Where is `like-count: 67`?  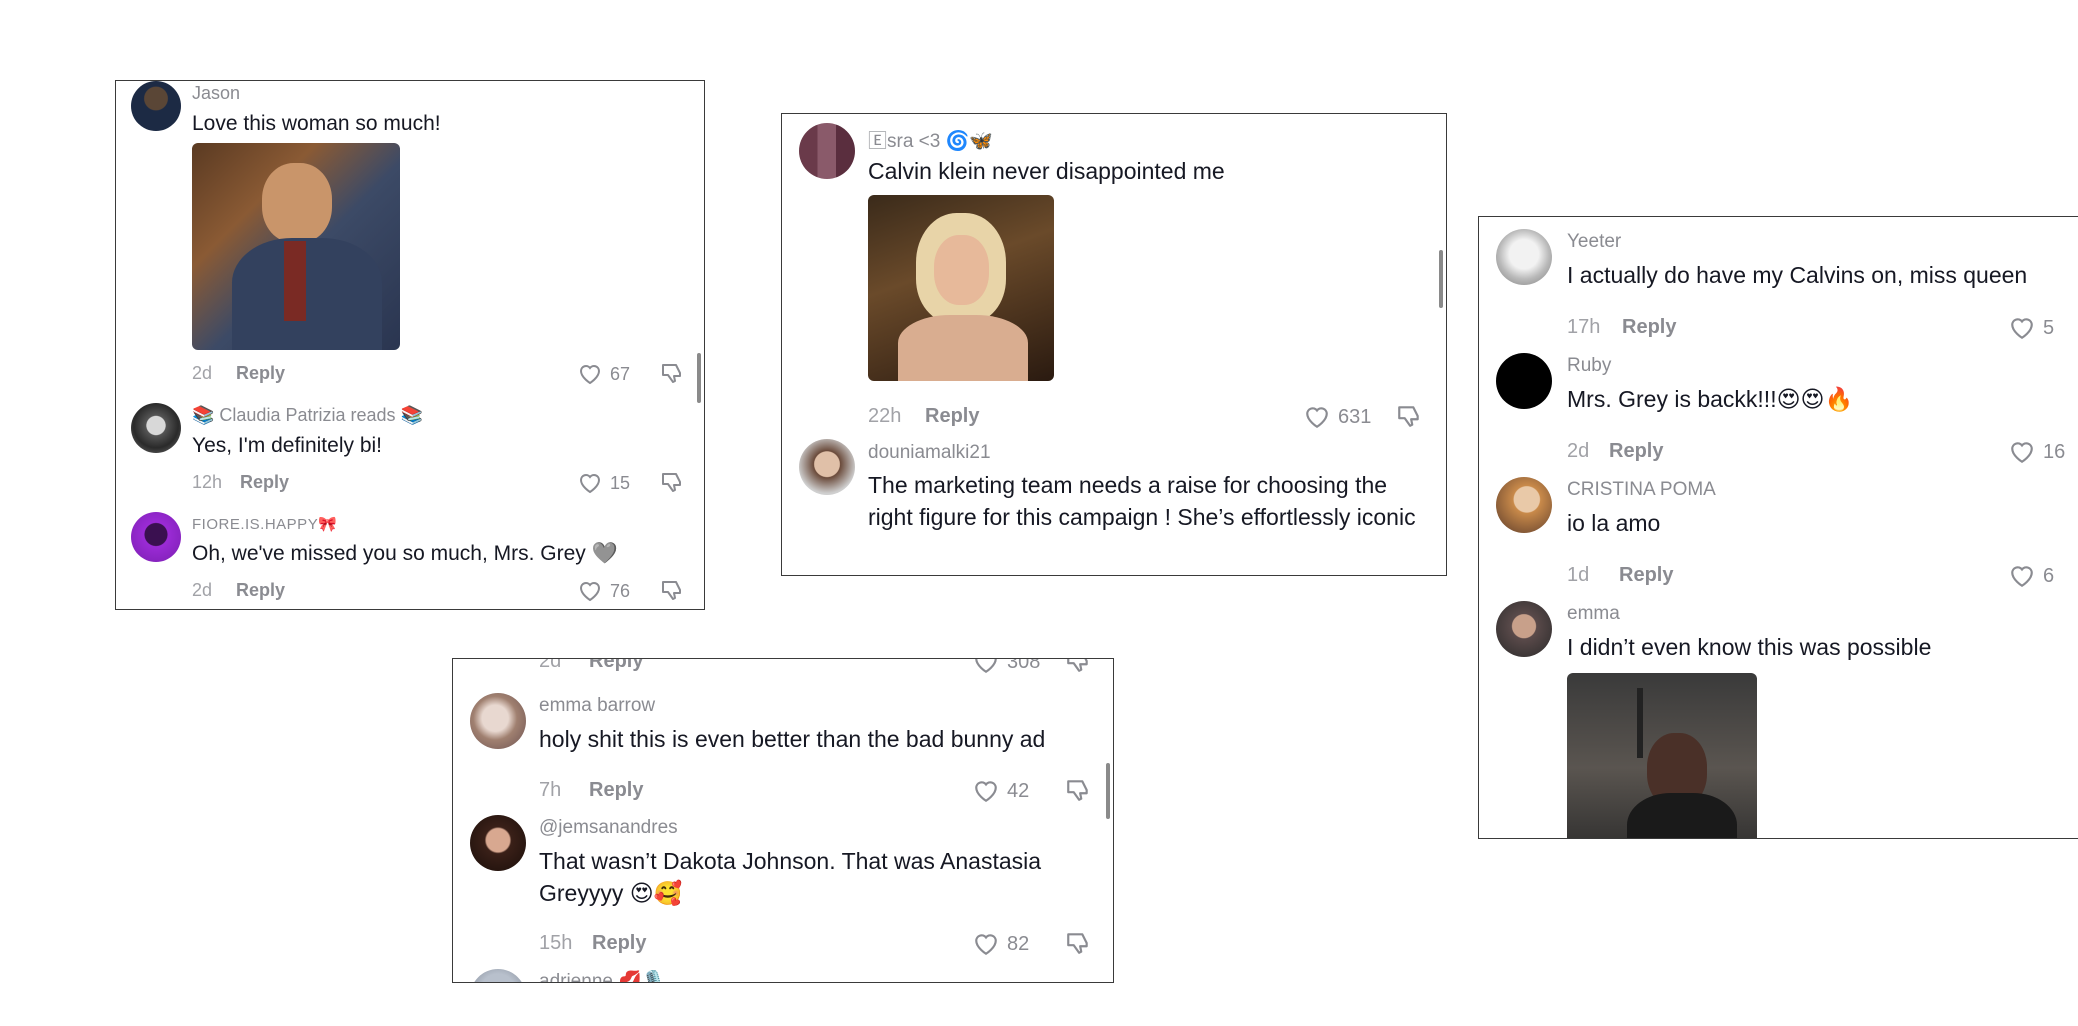
like-count: 67 is located at coordinates (620, 373).